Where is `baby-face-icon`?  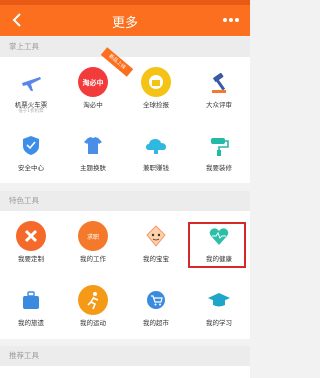
baby-face-icon is located at coordinates (156, 236).